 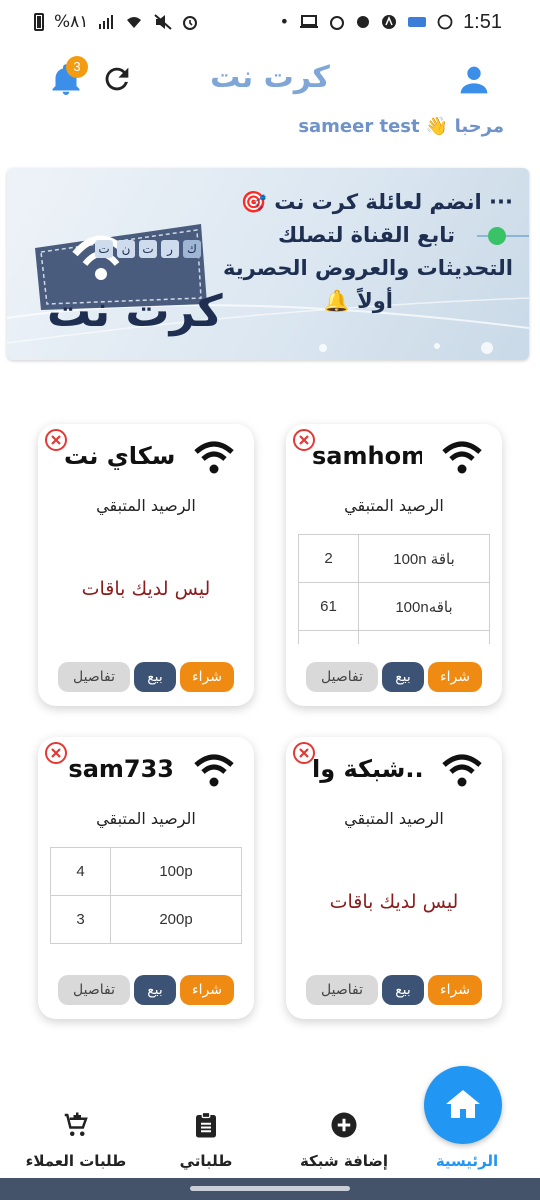 I want to click on banner-line: تابع القناة لتصلك, so click(x=366, y=235).